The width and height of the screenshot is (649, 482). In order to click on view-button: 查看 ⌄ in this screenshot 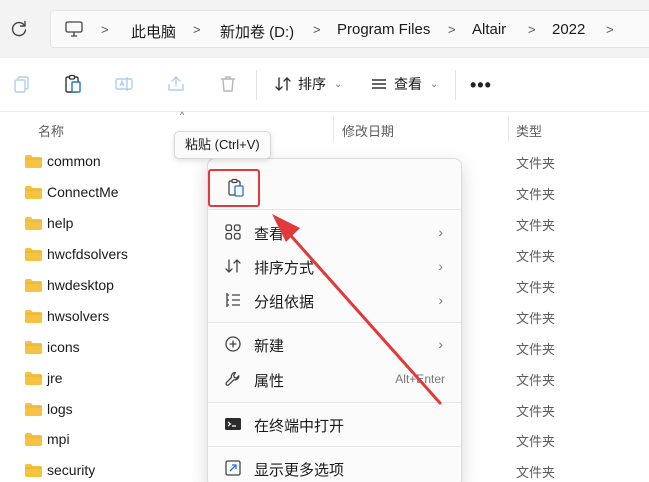, I will do `click(404, 84)`.